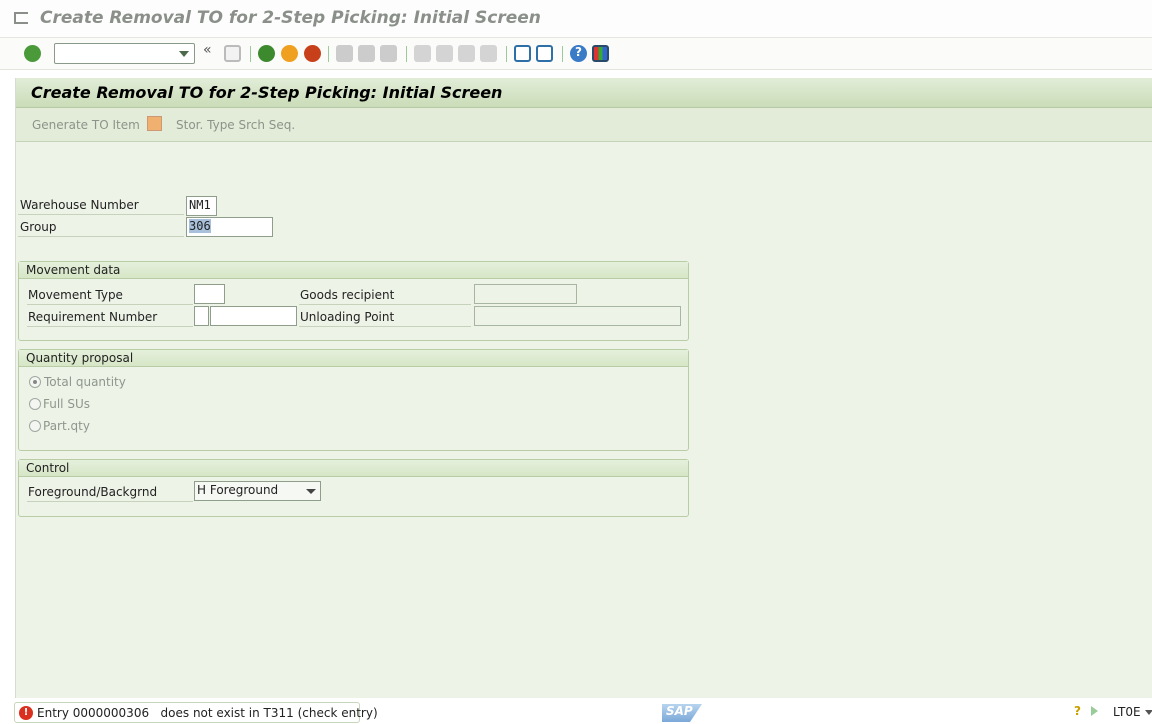 The width and height of the screenshot is (1152, 724). Describe the element at coordinates (154, 123) in the screenshot. I see `storage-type-icon` at that location.